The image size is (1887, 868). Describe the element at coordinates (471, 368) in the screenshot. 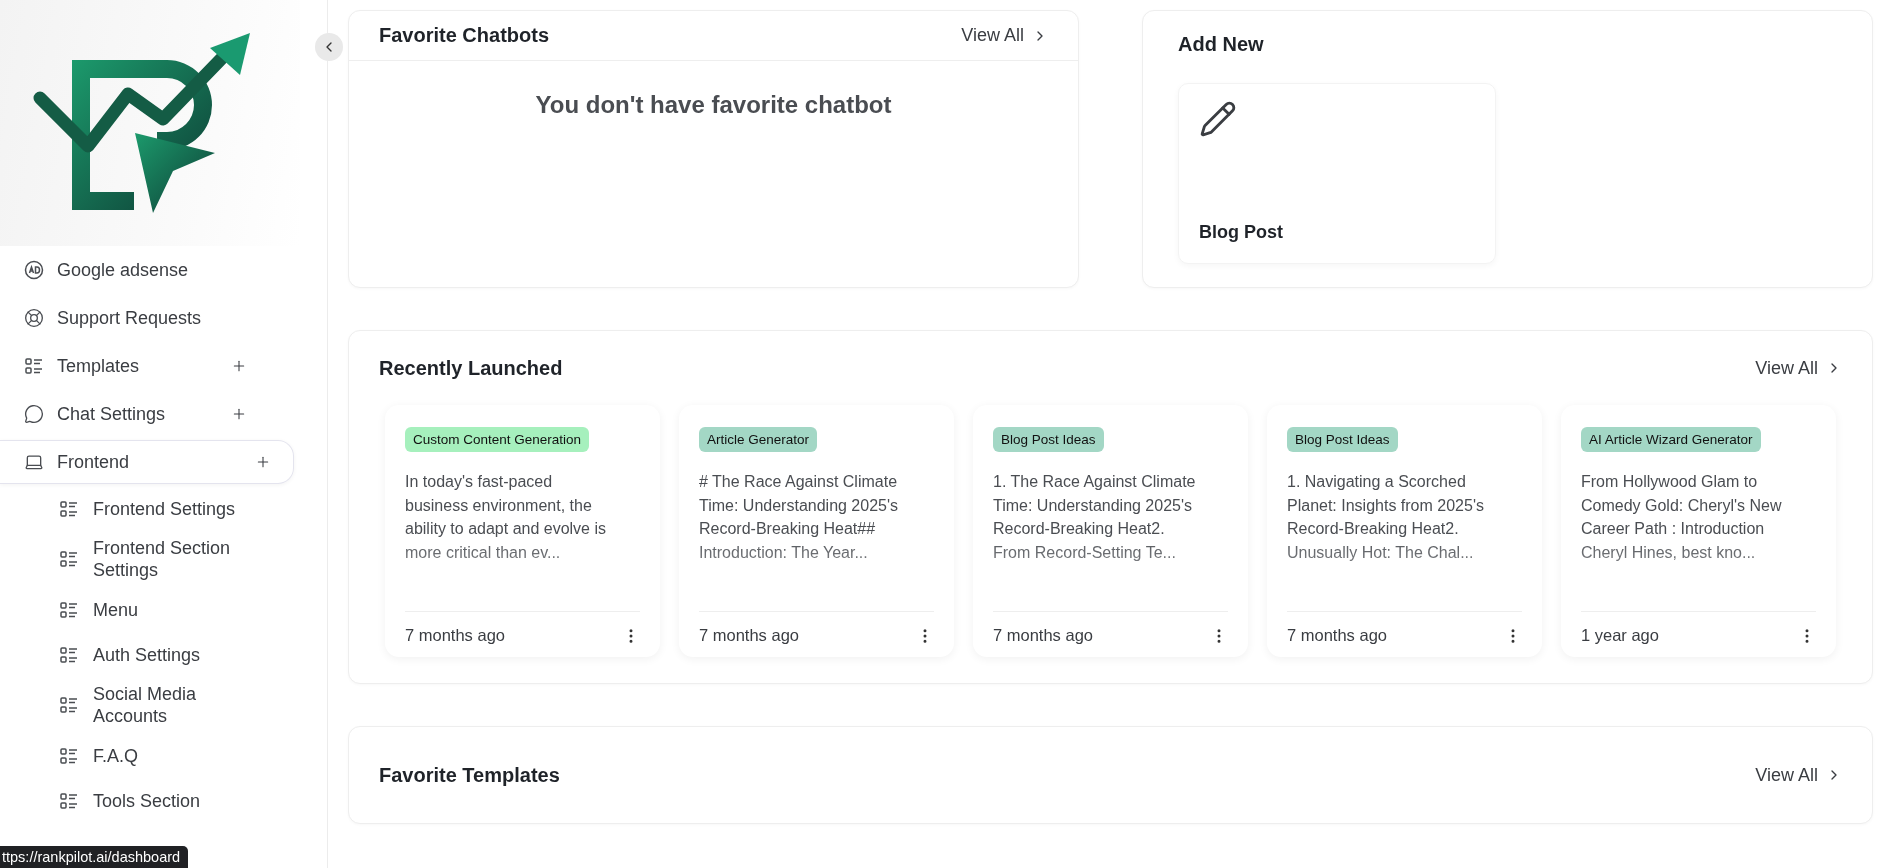

I see `panel-title: Recently Launched` at that location.